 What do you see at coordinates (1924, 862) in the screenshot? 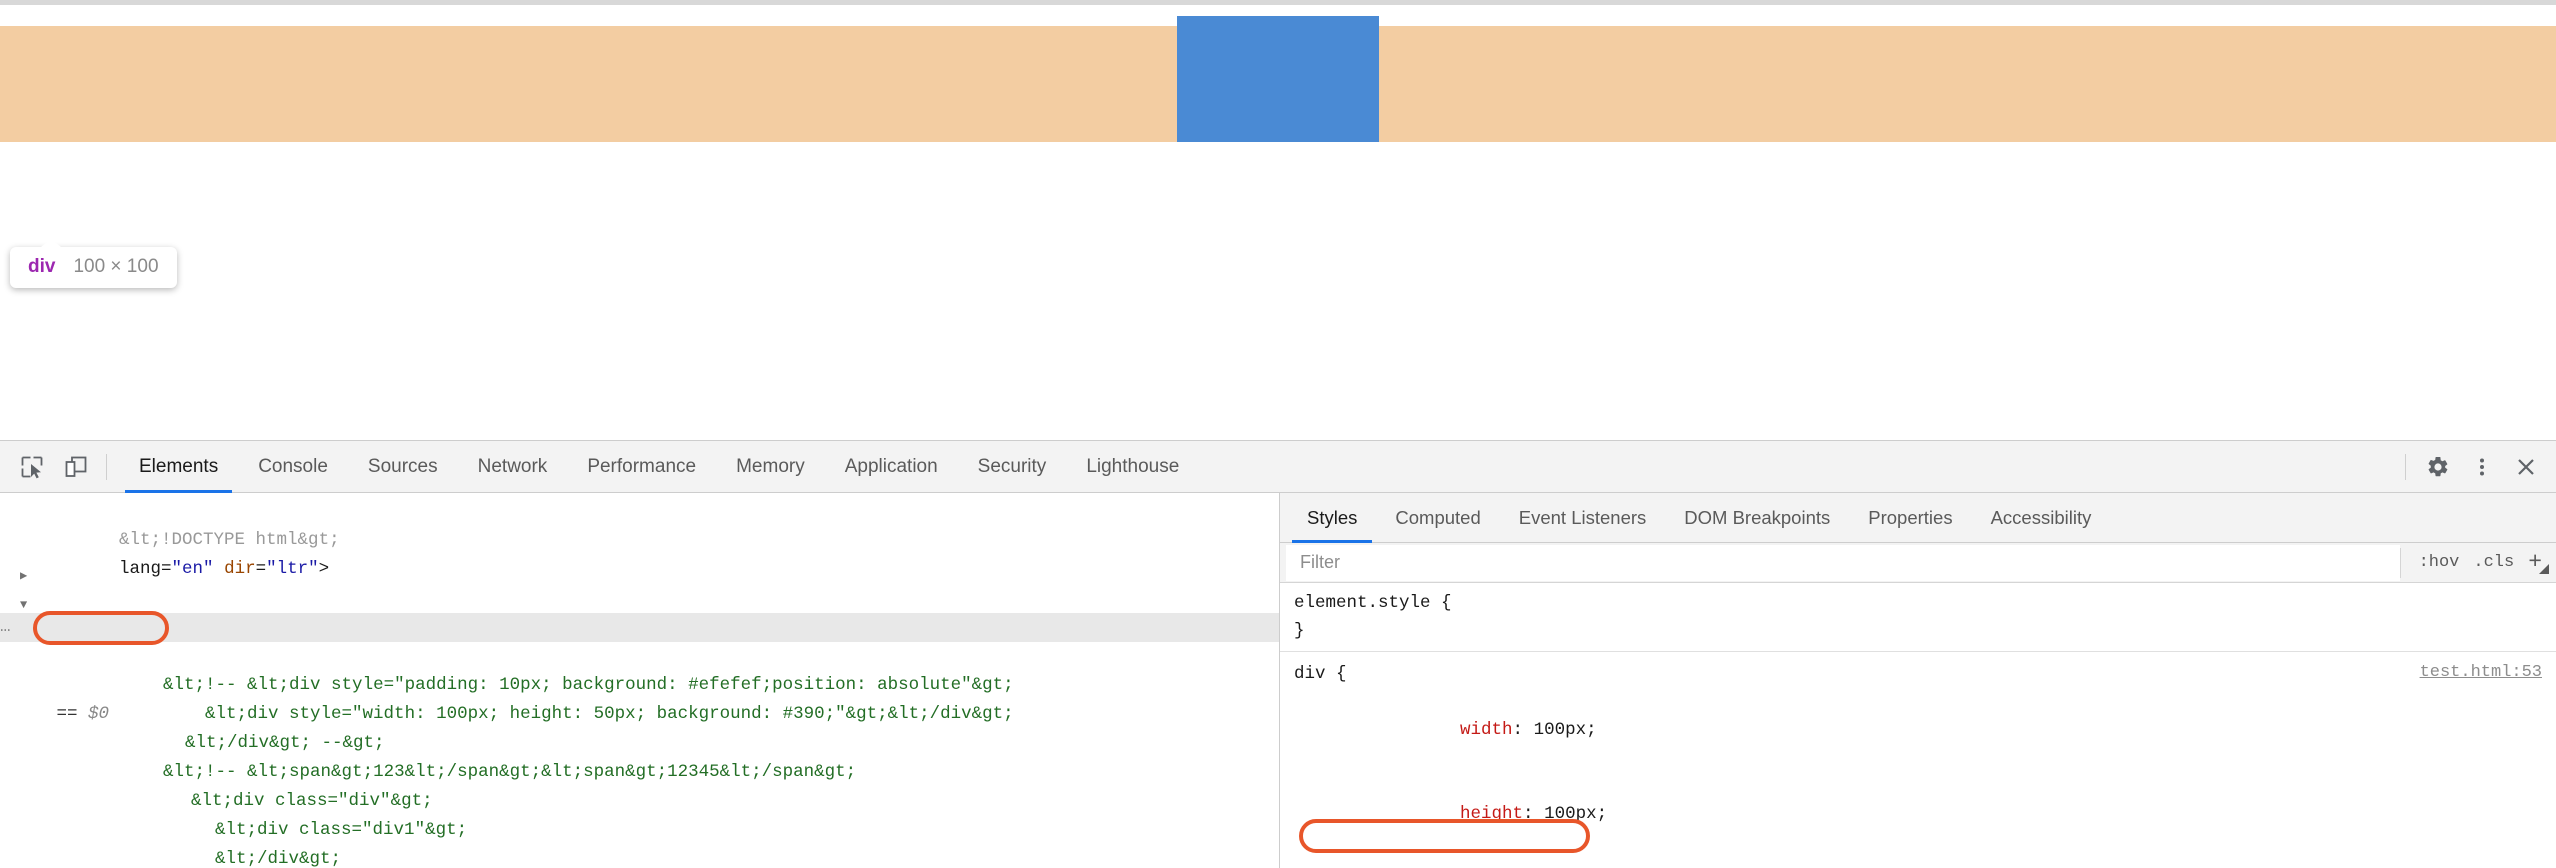
I see `decl-background: background: ▶#33f;` at bounding box center [1924, 862].